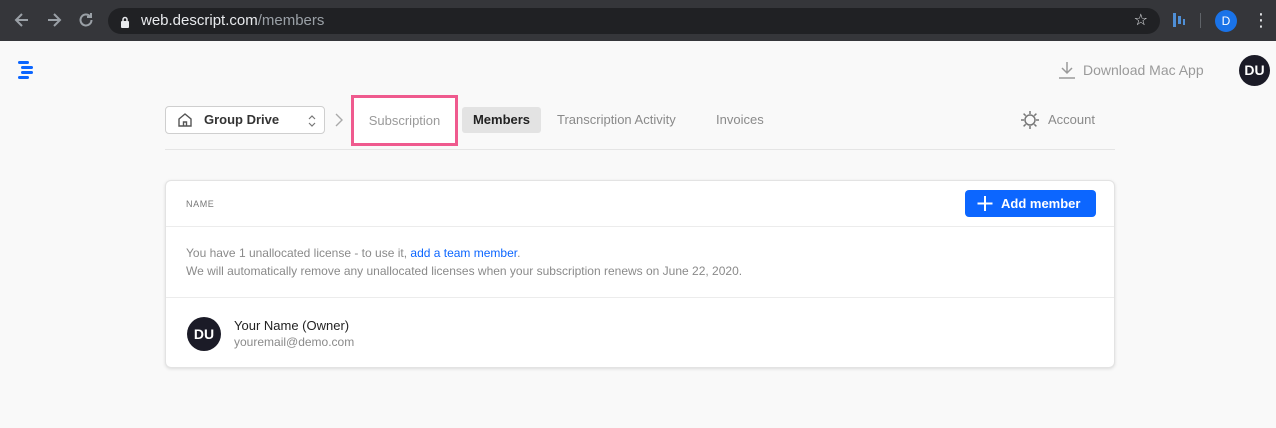  What do you see at coordinates (22, 20) in the screenshot?
I see `back-arrow-icon` at bounding box center [22, 20].